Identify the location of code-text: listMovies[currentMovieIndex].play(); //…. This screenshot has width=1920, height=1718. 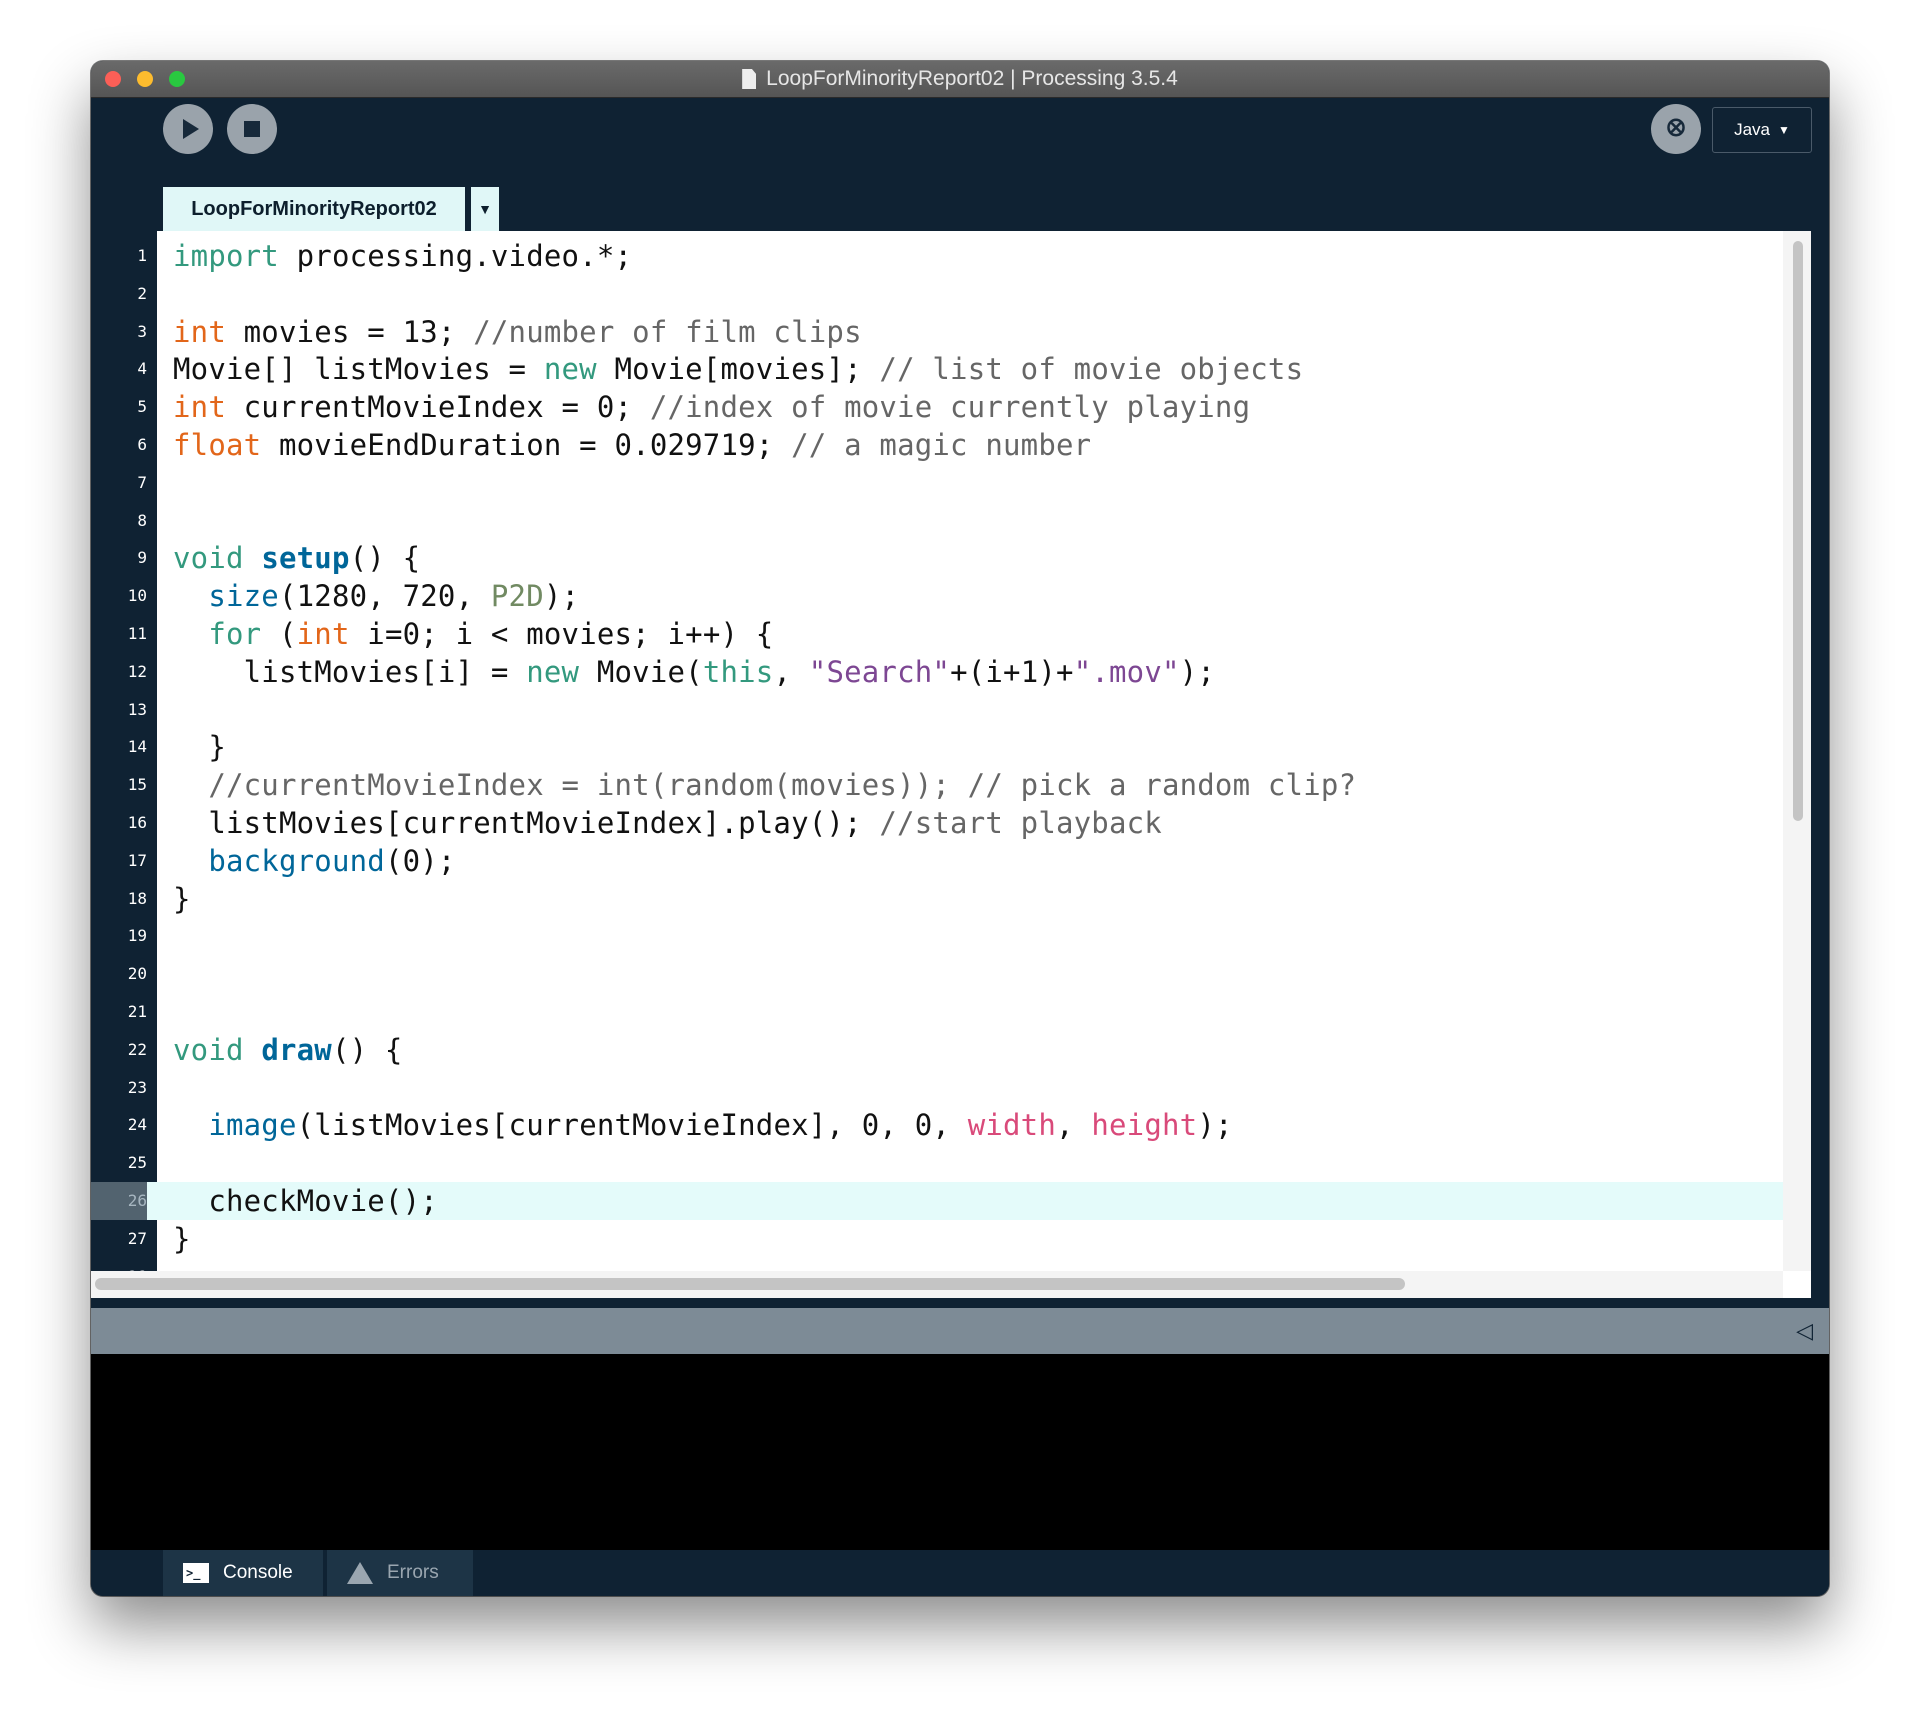
(667, 823).